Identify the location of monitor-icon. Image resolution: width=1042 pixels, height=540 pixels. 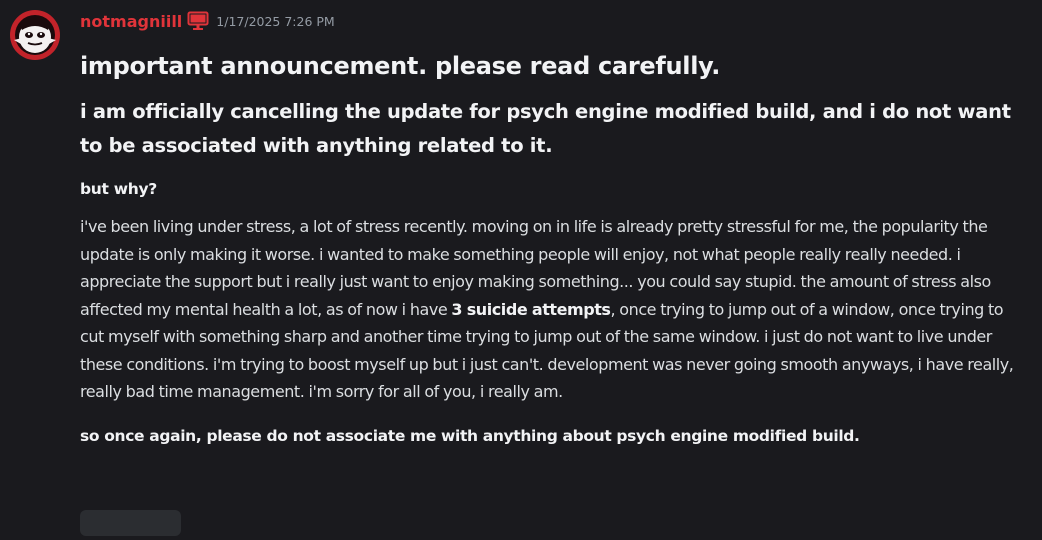
(198, 21).